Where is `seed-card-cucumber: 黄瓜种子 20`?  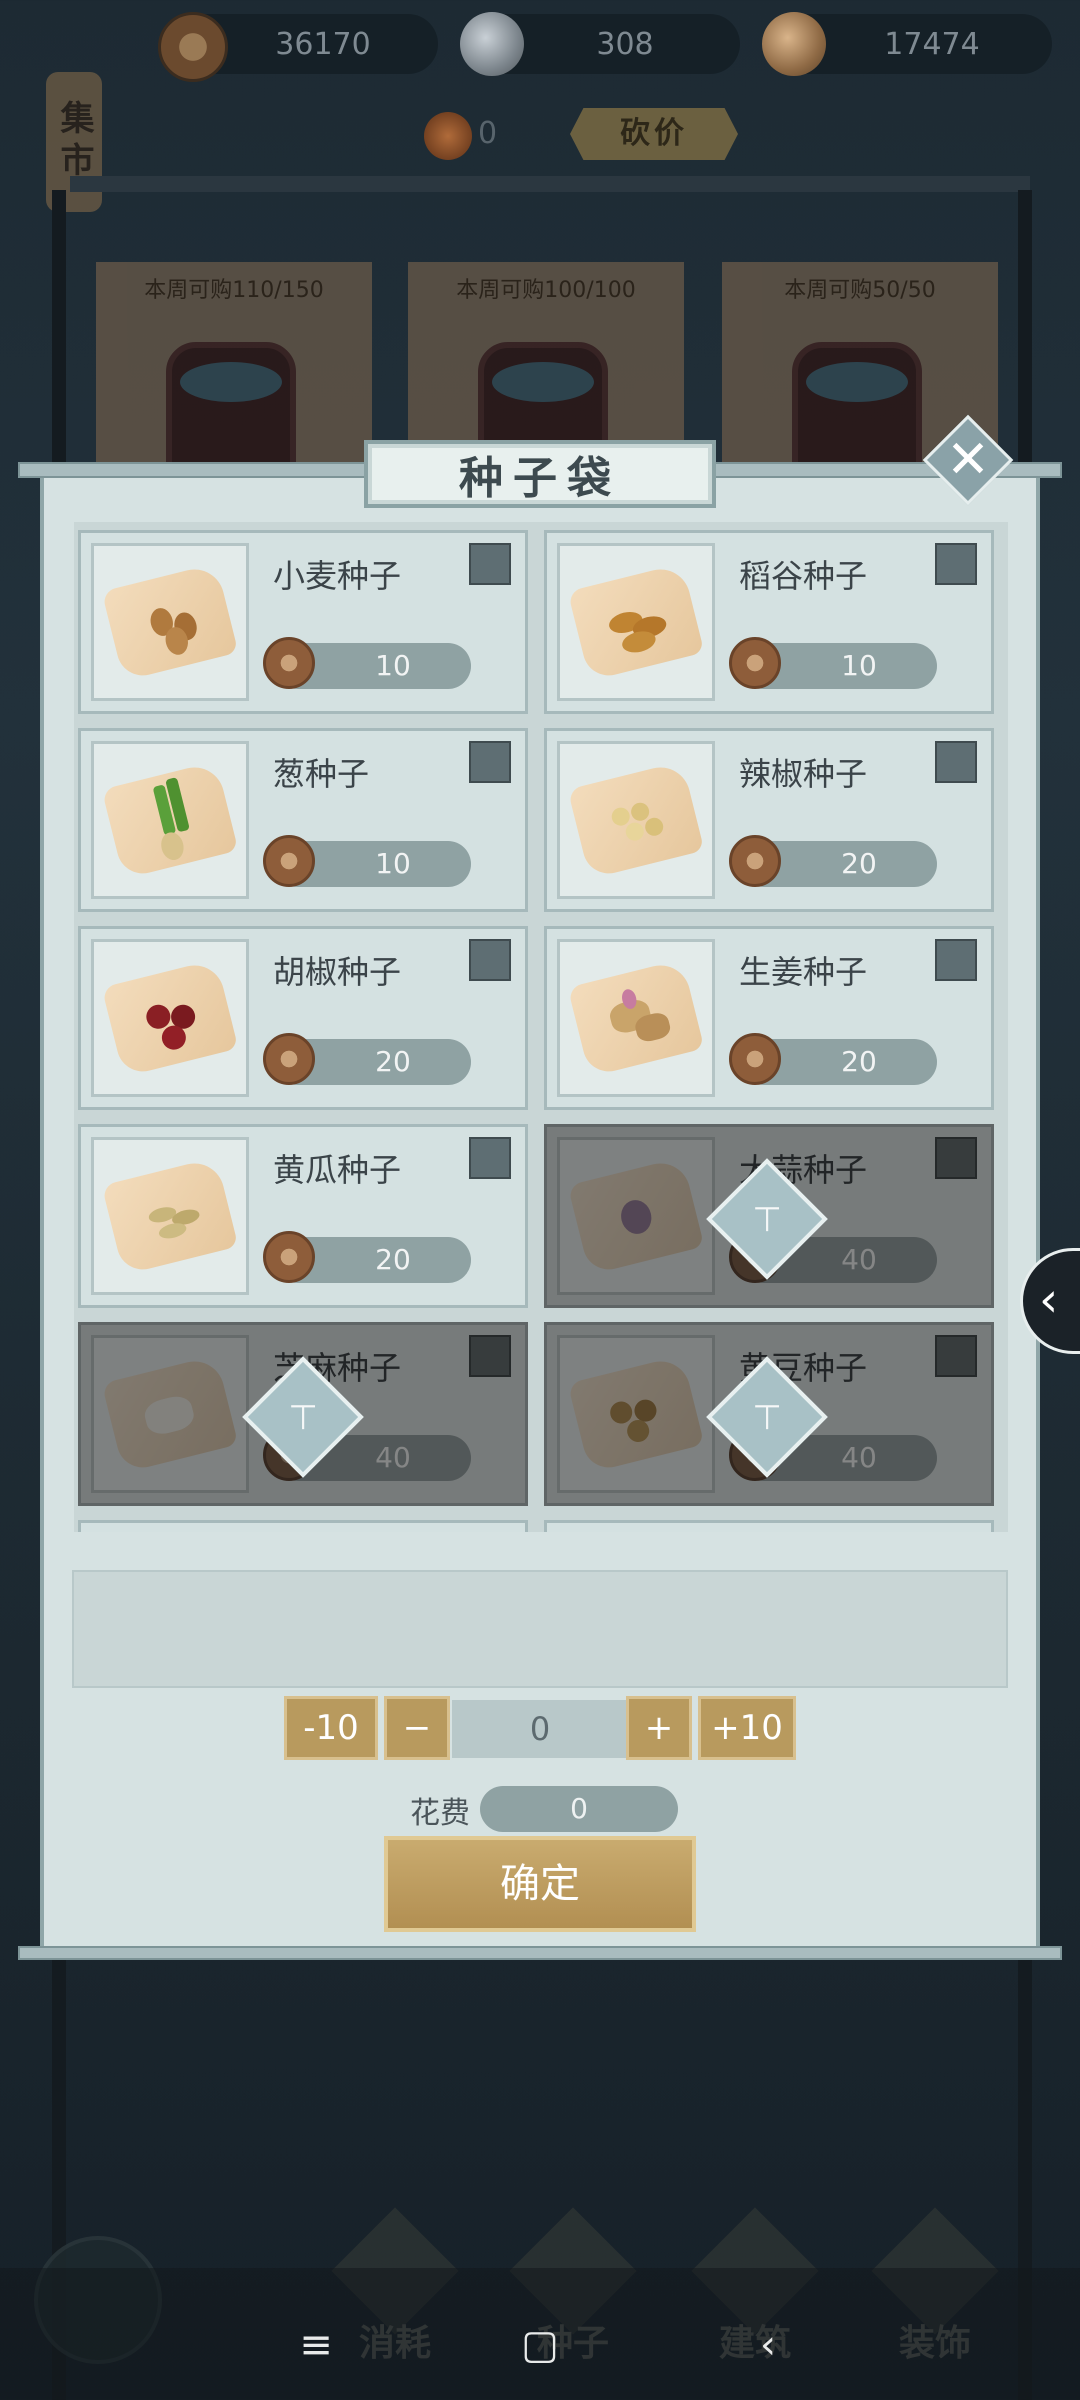
seed-card-cucumber: 黄瓜种子 20 is located at coordinates (303, 1216).